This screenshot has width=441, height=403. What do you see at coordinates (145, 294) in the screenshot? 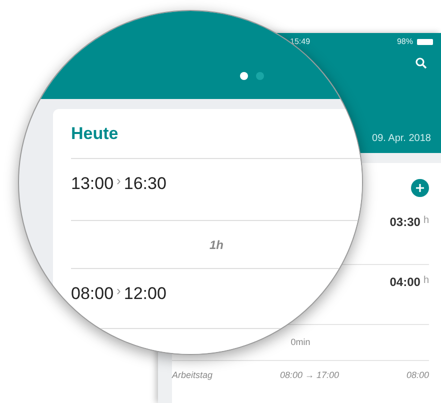
I see `end-time: 12:00` at bounding box center [145, 294].